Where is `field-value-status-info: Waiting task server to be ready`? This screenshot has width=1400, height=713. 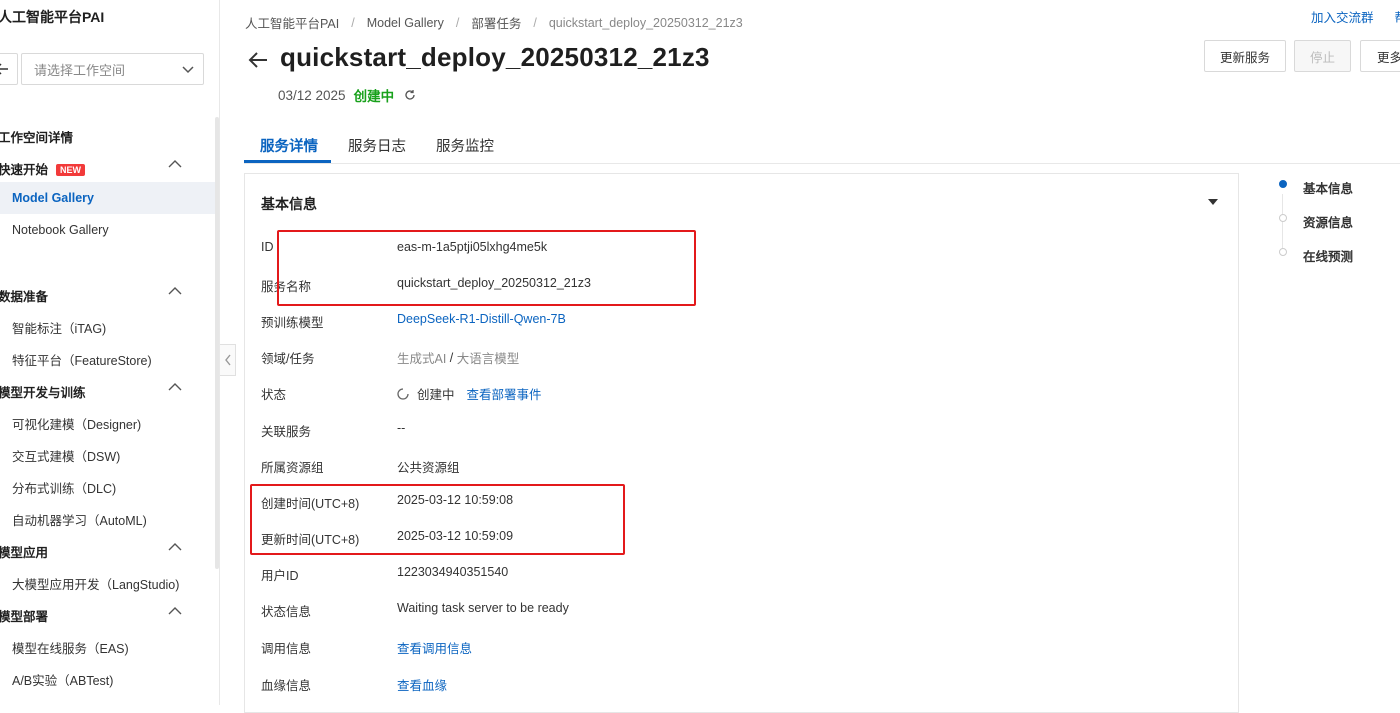
field-value-status-info: Waiting task server to be ready is located at coordinates (483, 608).